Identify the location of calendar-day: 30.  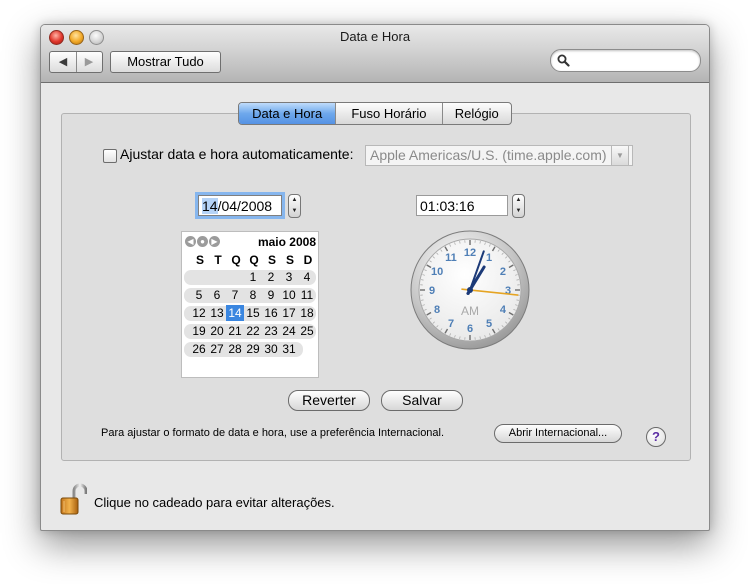
(271, 349).